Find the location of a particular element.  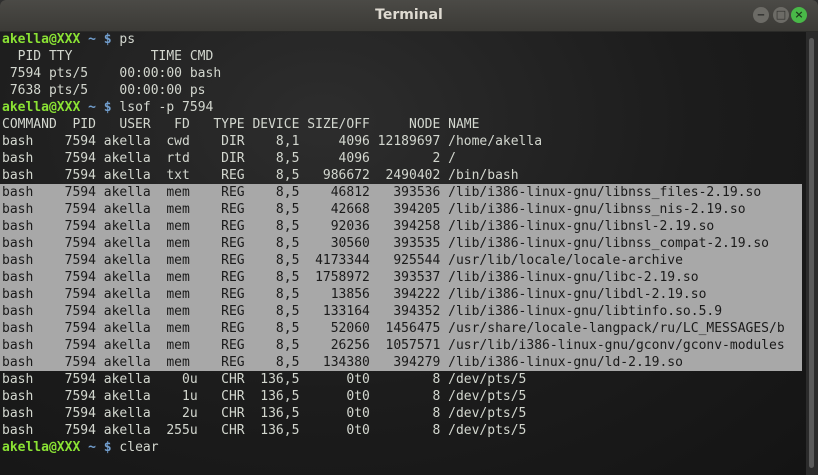

window-title: Terminal is located at coordinates (409, 15).